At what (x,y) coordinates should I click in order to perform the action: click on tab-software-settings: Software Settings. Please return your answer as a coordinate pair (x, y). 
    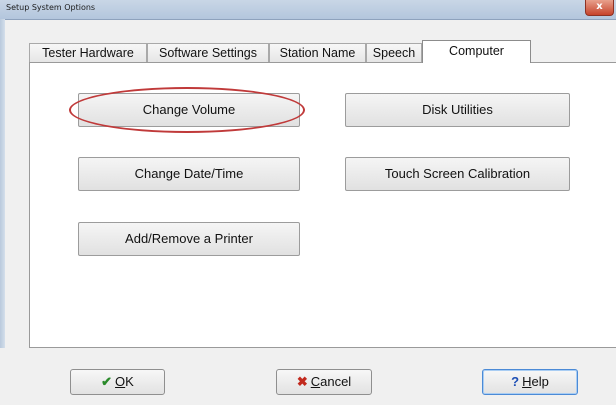
    Looking at the image, I should click on (208, 52).